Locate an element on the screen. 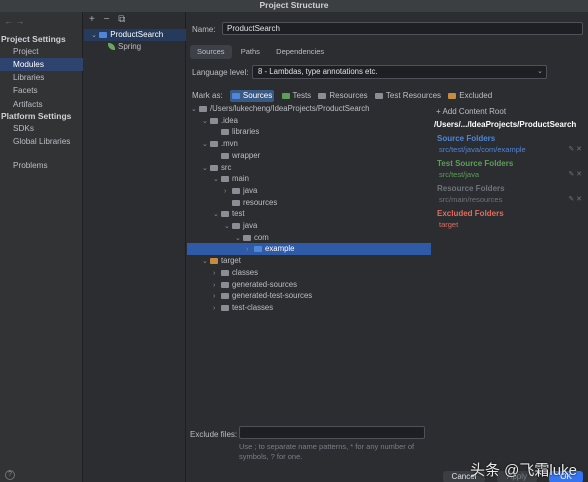 This screenshot has height=482, width=588. tree-node-label: classes is located at coordinates (245, 272).